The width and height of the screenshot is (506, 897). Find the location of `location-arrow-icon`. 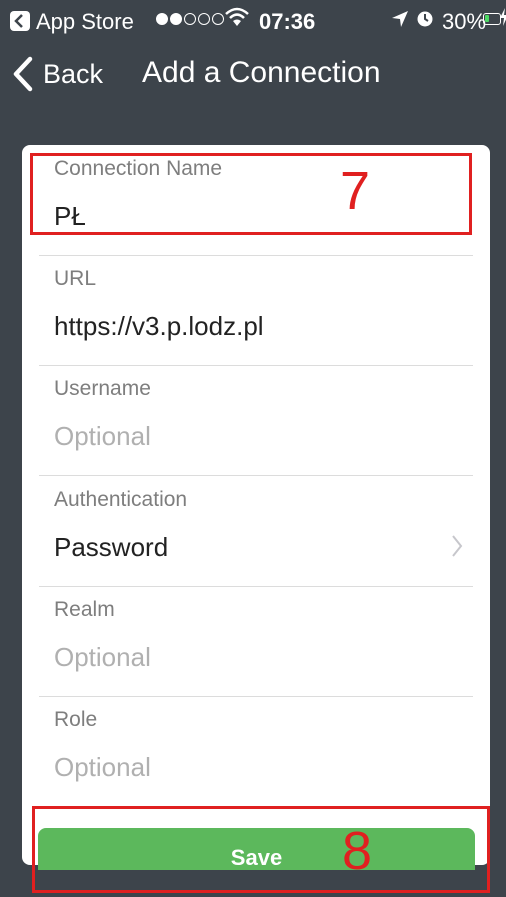

location-arrow-icon is located at coordinates (400, 21).